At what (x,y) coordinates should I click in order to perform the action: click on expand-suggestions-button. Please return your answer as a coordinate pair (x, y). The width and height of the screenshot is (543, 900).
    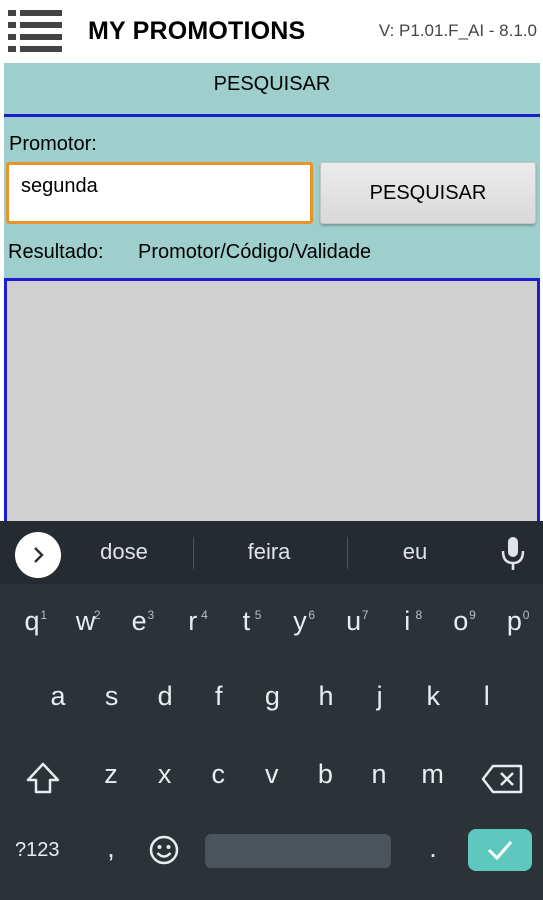
    Looking at the image, I should click on (38, 555).